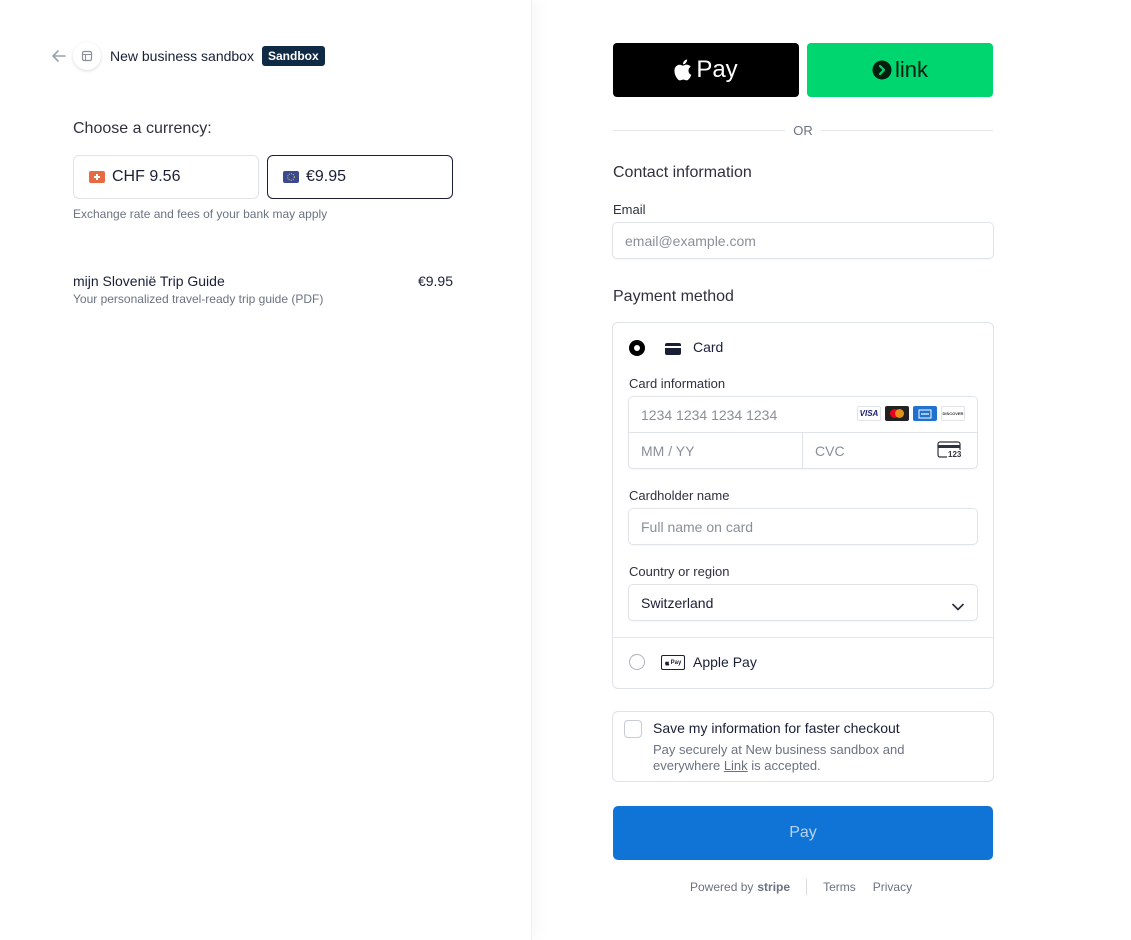 The image size is (1131, 940). What do you see at coordinates (679, 495) in the screenshot?
I see `cardholder-label: Cardholder name` at bounding box center [679, 495].